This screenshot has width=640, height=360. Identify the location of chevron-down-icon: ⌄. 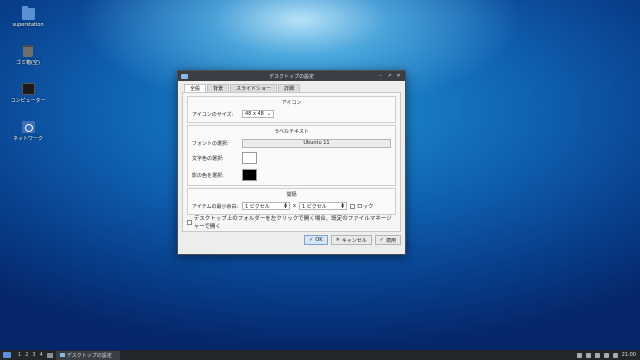
(269, 114).